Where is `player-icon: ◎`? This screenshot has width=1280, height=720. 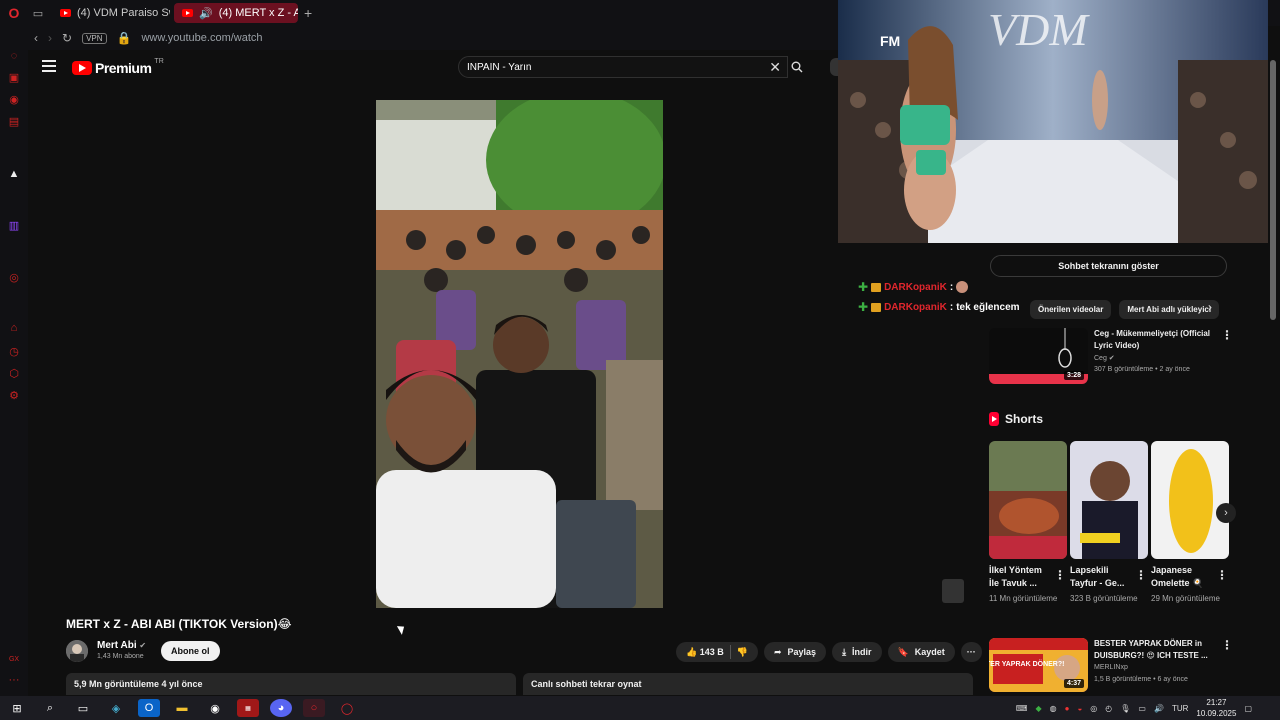
player-icon: ◎ is located at coordinates (14, 278).